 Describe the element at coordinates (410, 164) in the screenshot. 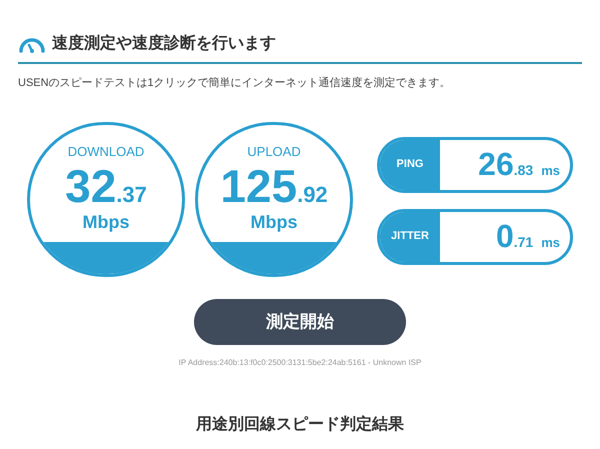

I see `latency-label: PING` at that location.